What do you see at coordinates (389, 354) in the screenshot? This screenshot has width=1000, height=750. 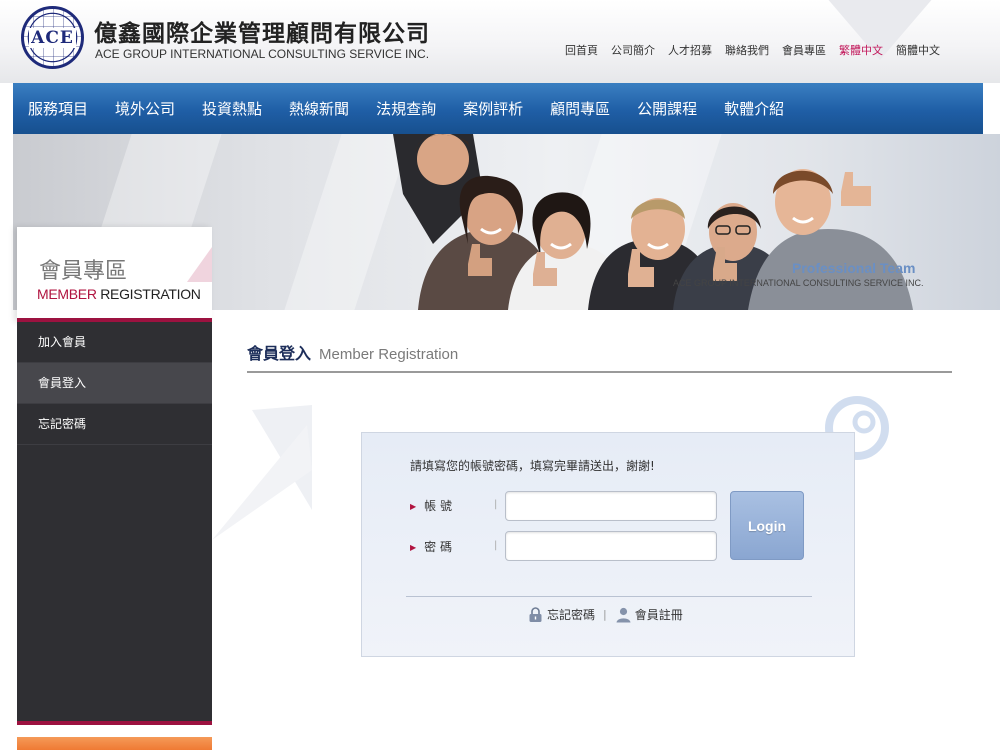 I see `page-title-en: Member Registration` at bounding box center [389, 354].